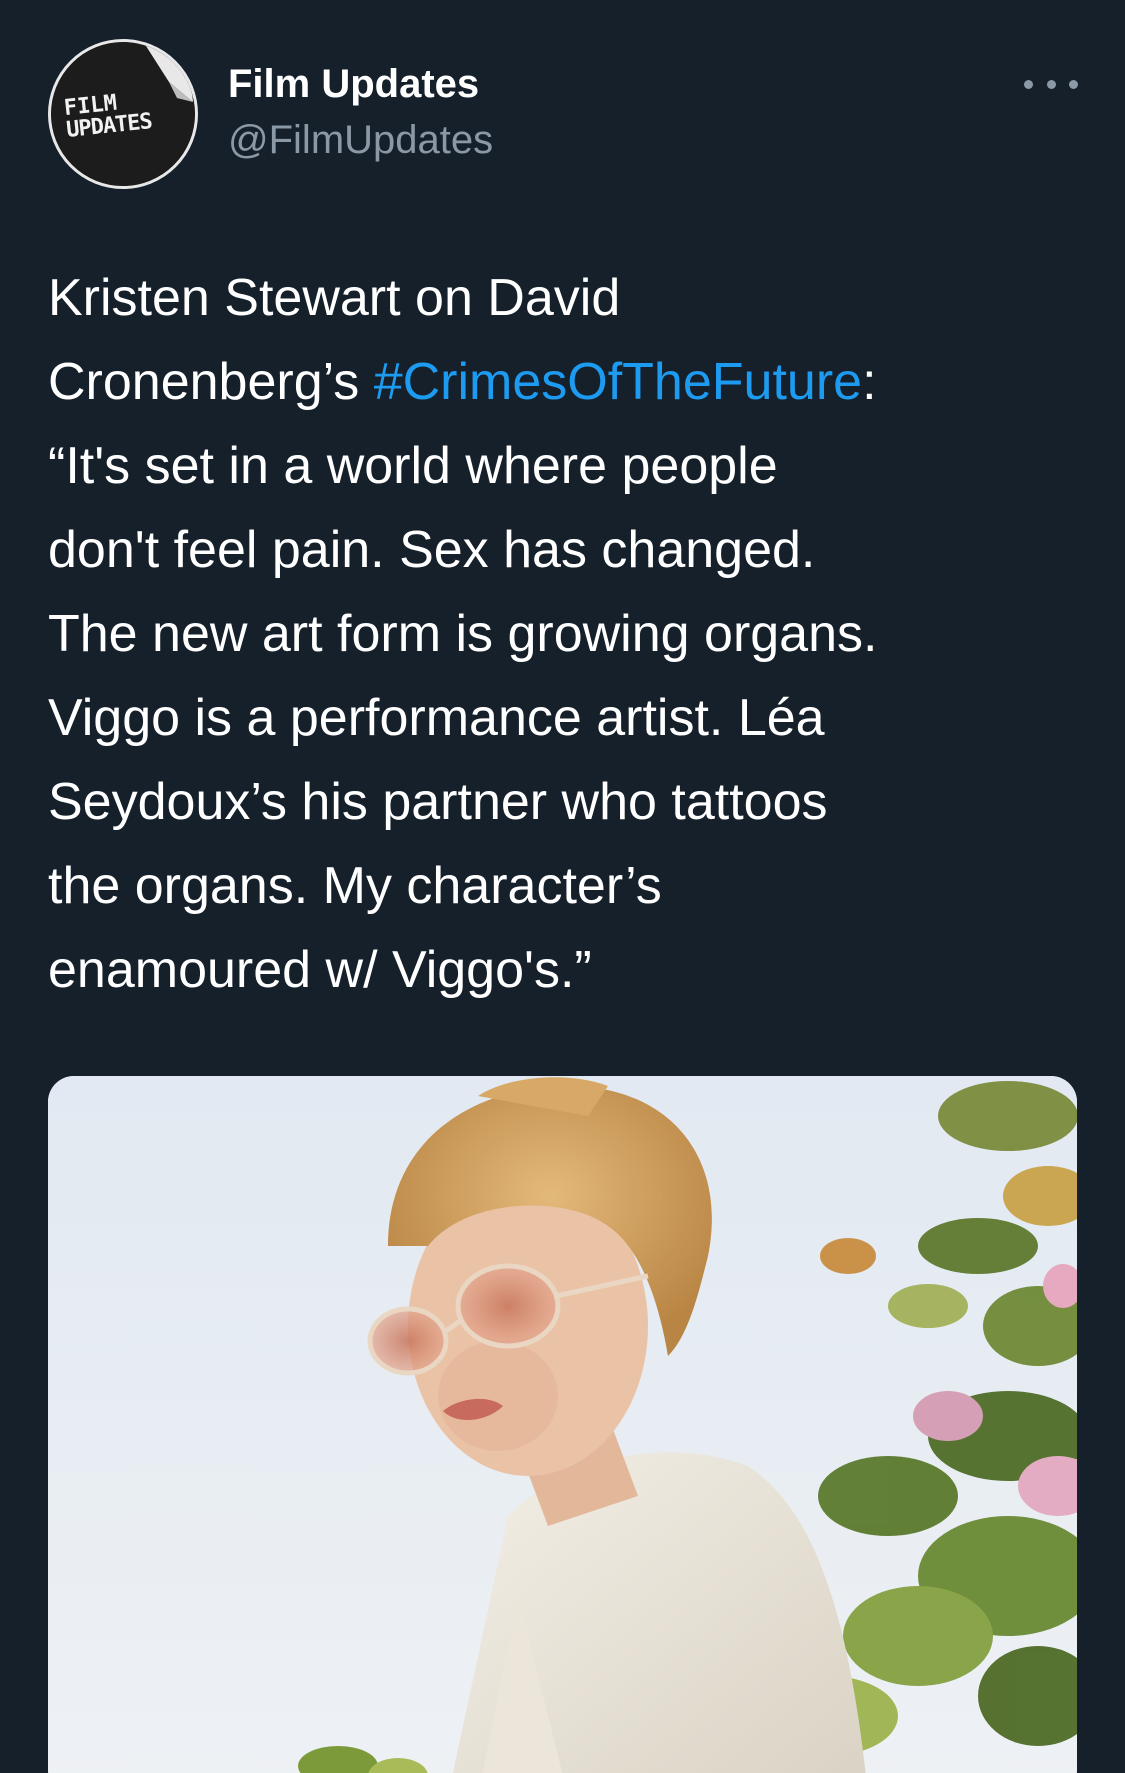 The height and width of the screenshot is (1773, 1125). Describe the element at coordinates (360, 140) in the screenshot. I see `author-handle: @FilmUpdates` at that location.